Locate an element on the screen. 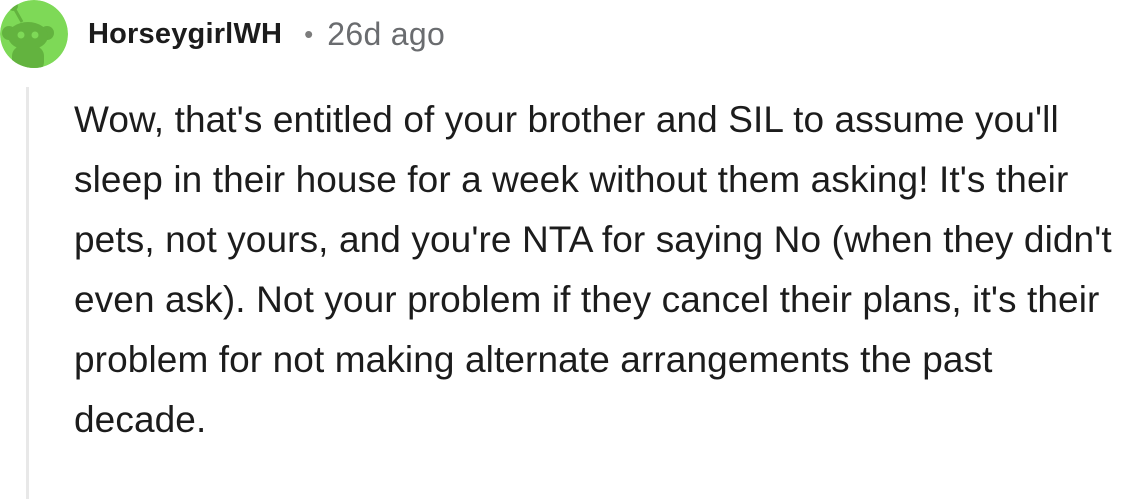  thread-collapse-line is located at coordinates (27, 293).